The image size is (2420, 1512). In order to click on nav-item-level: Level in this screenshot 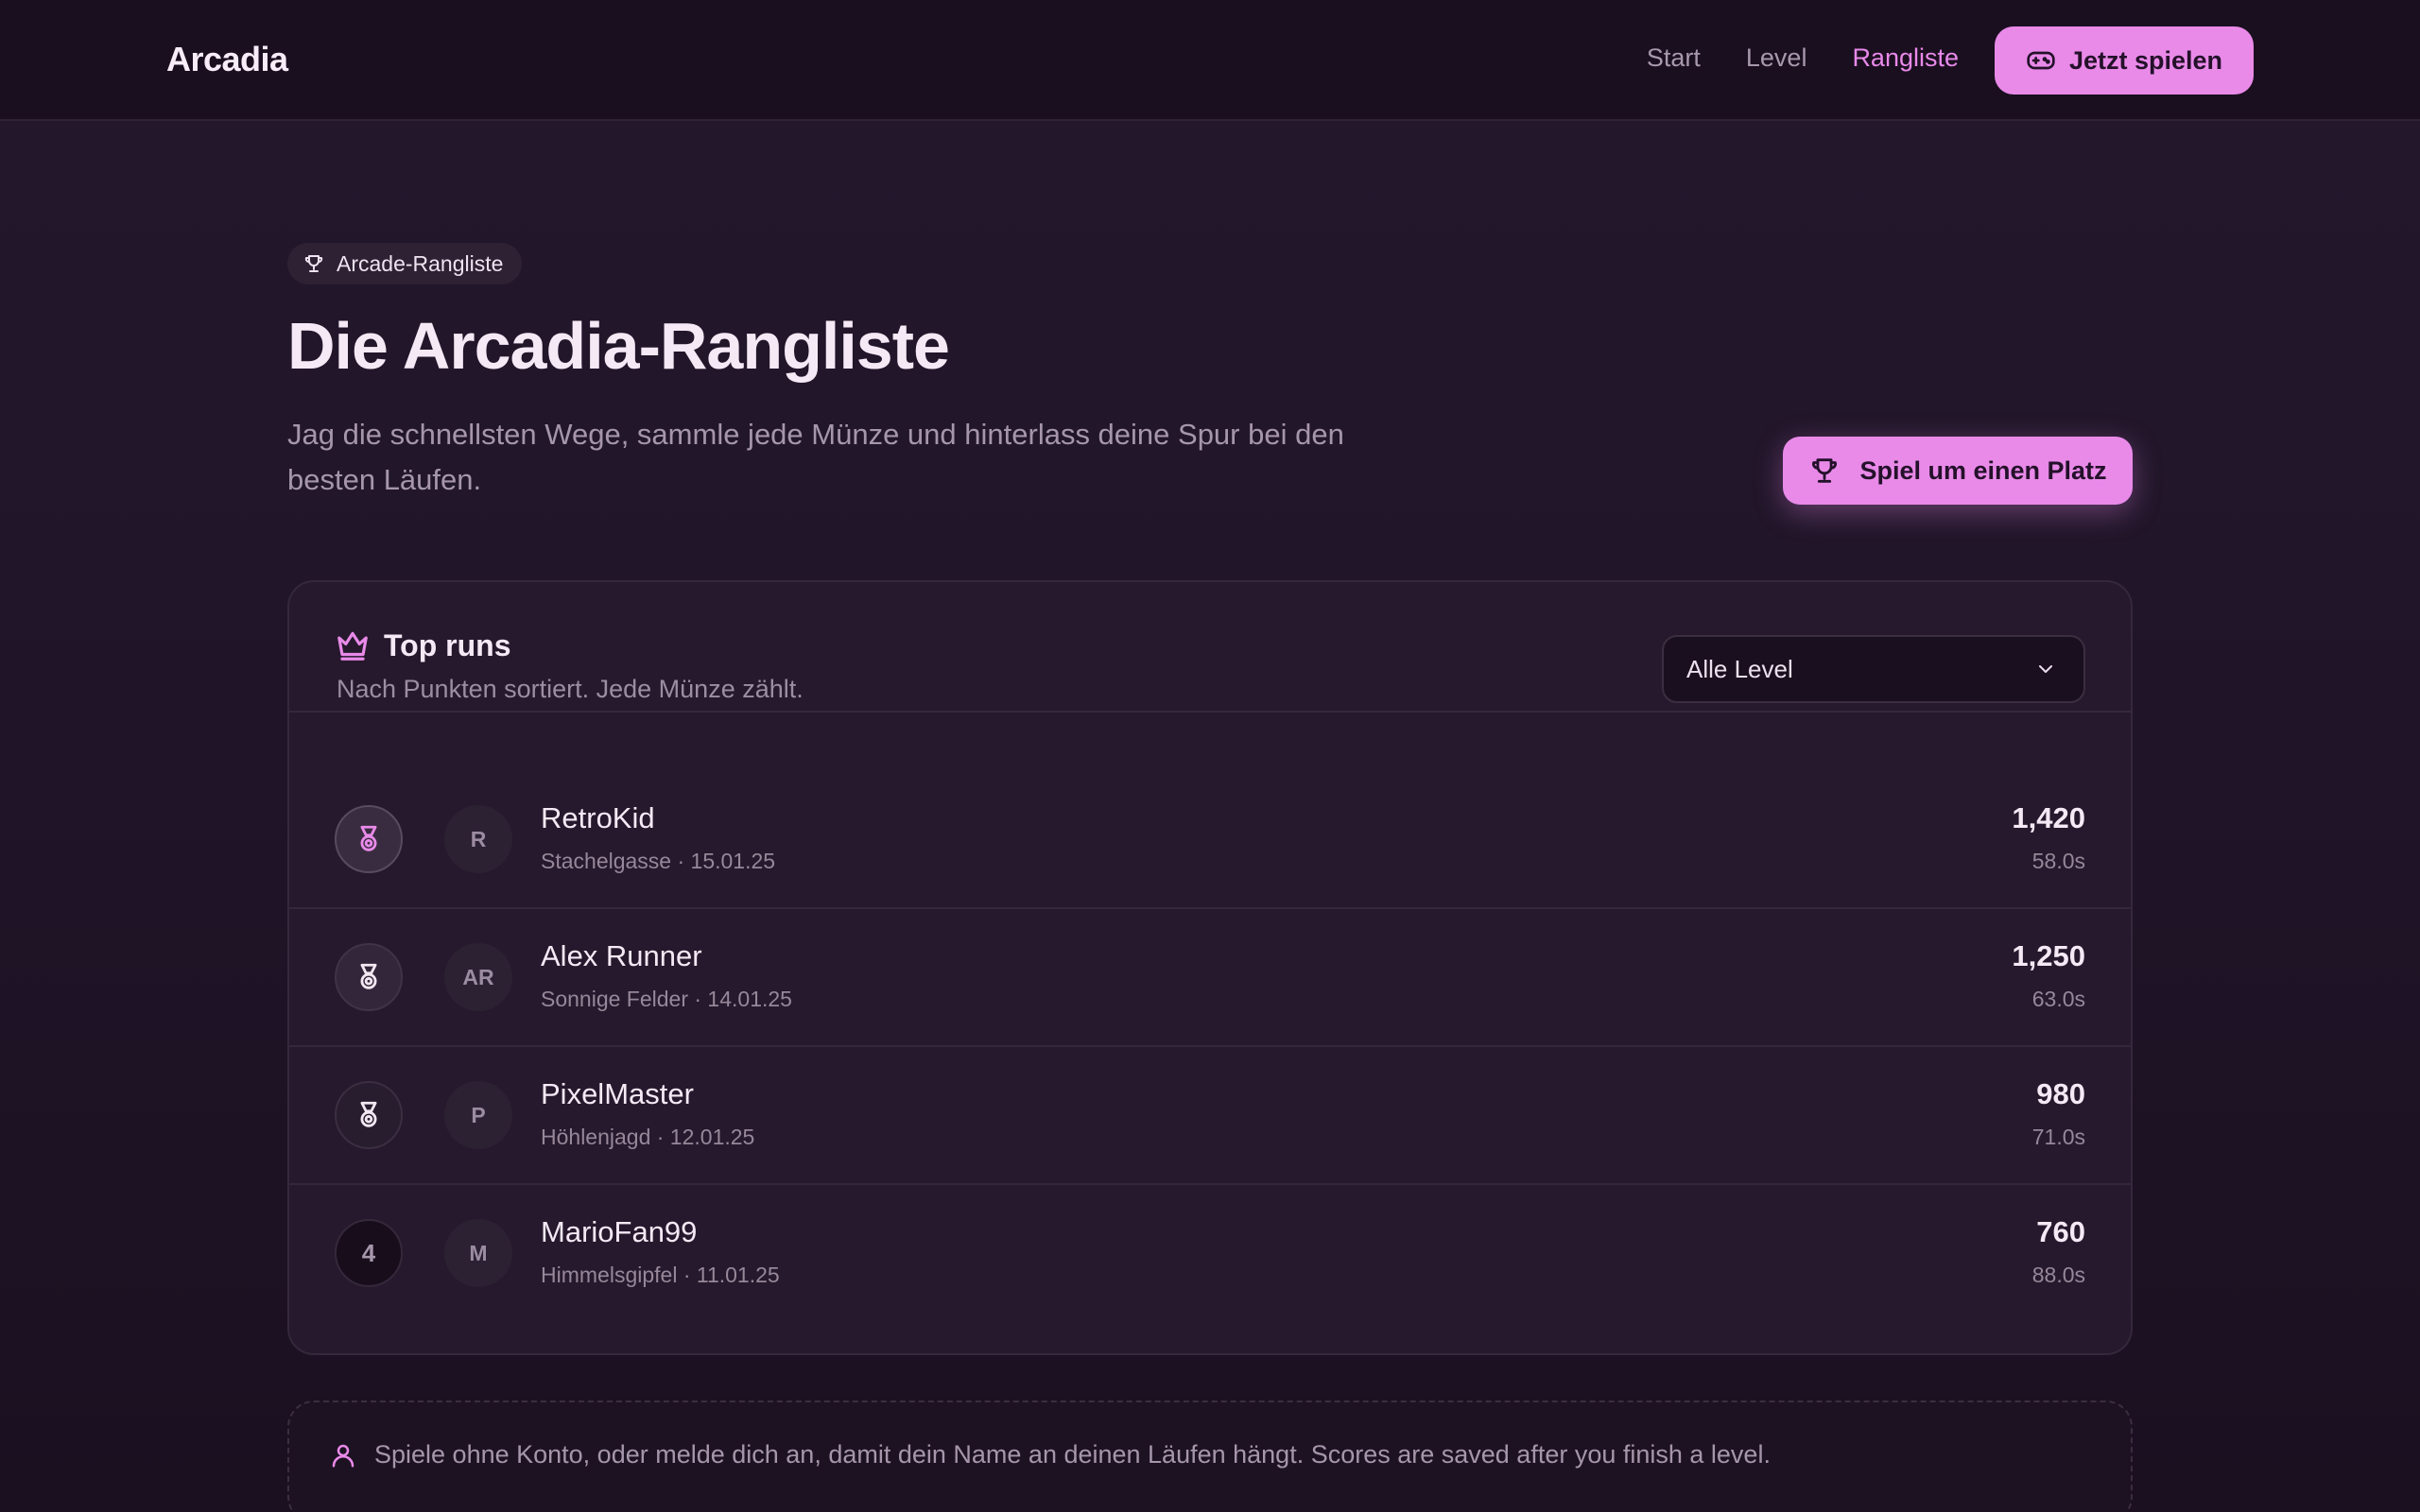, I will do `click(1776, 58)`.